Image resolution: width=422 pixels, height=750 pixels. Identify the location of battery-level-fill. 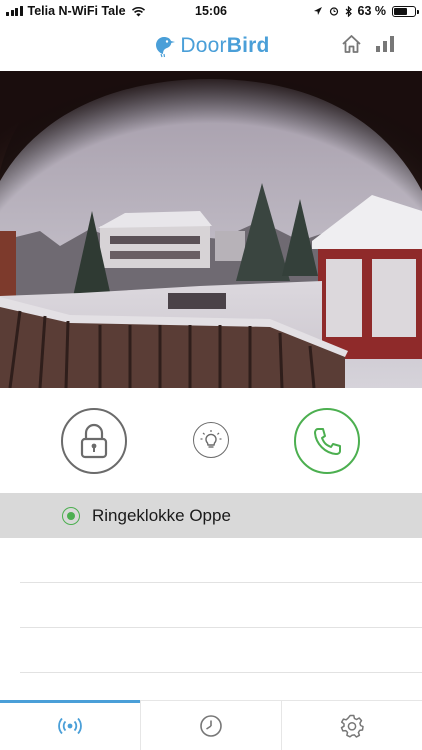
(400, 11).